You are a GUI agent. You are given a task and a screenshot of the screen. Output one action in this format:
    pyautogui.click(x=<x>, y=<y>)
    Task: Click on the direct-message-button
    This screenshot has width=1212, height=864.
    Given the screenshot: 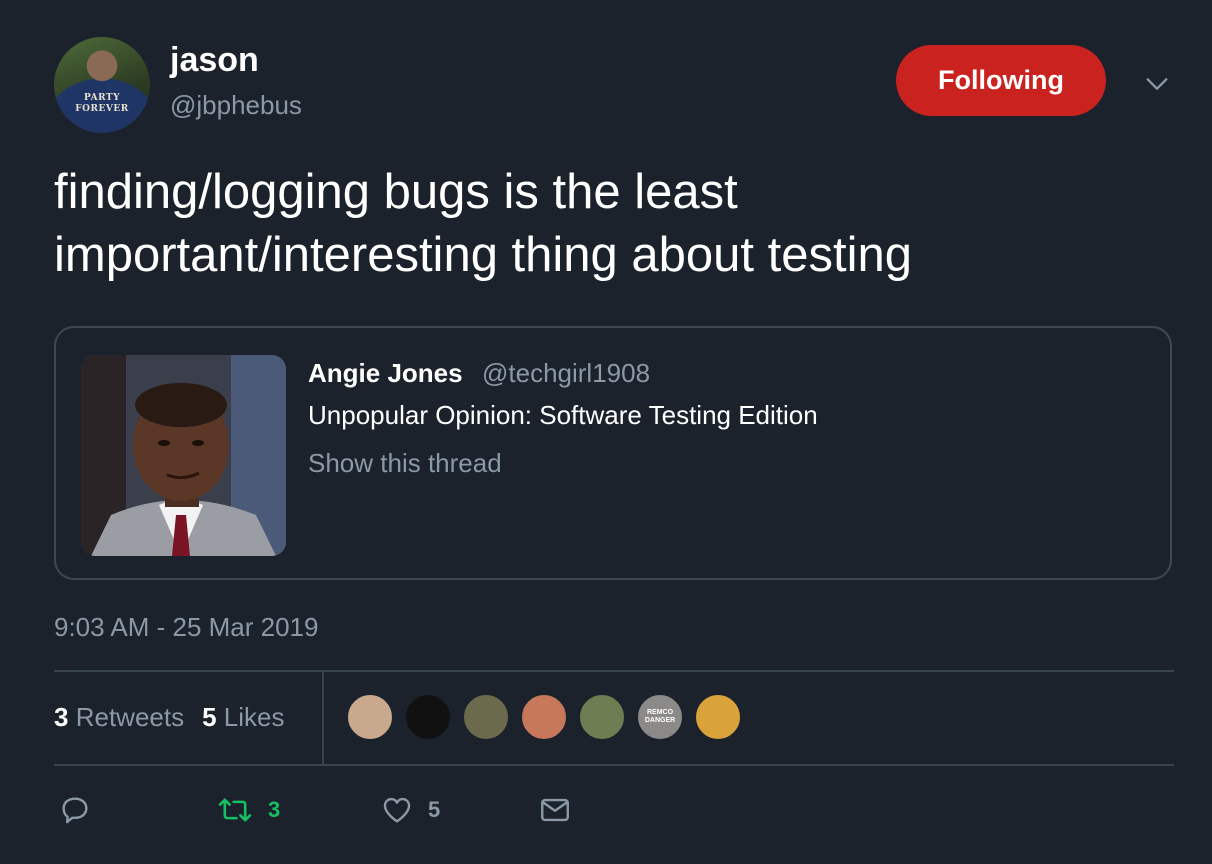 What is the action you would take?
    pyautogui.click(x=555, y=810)
    